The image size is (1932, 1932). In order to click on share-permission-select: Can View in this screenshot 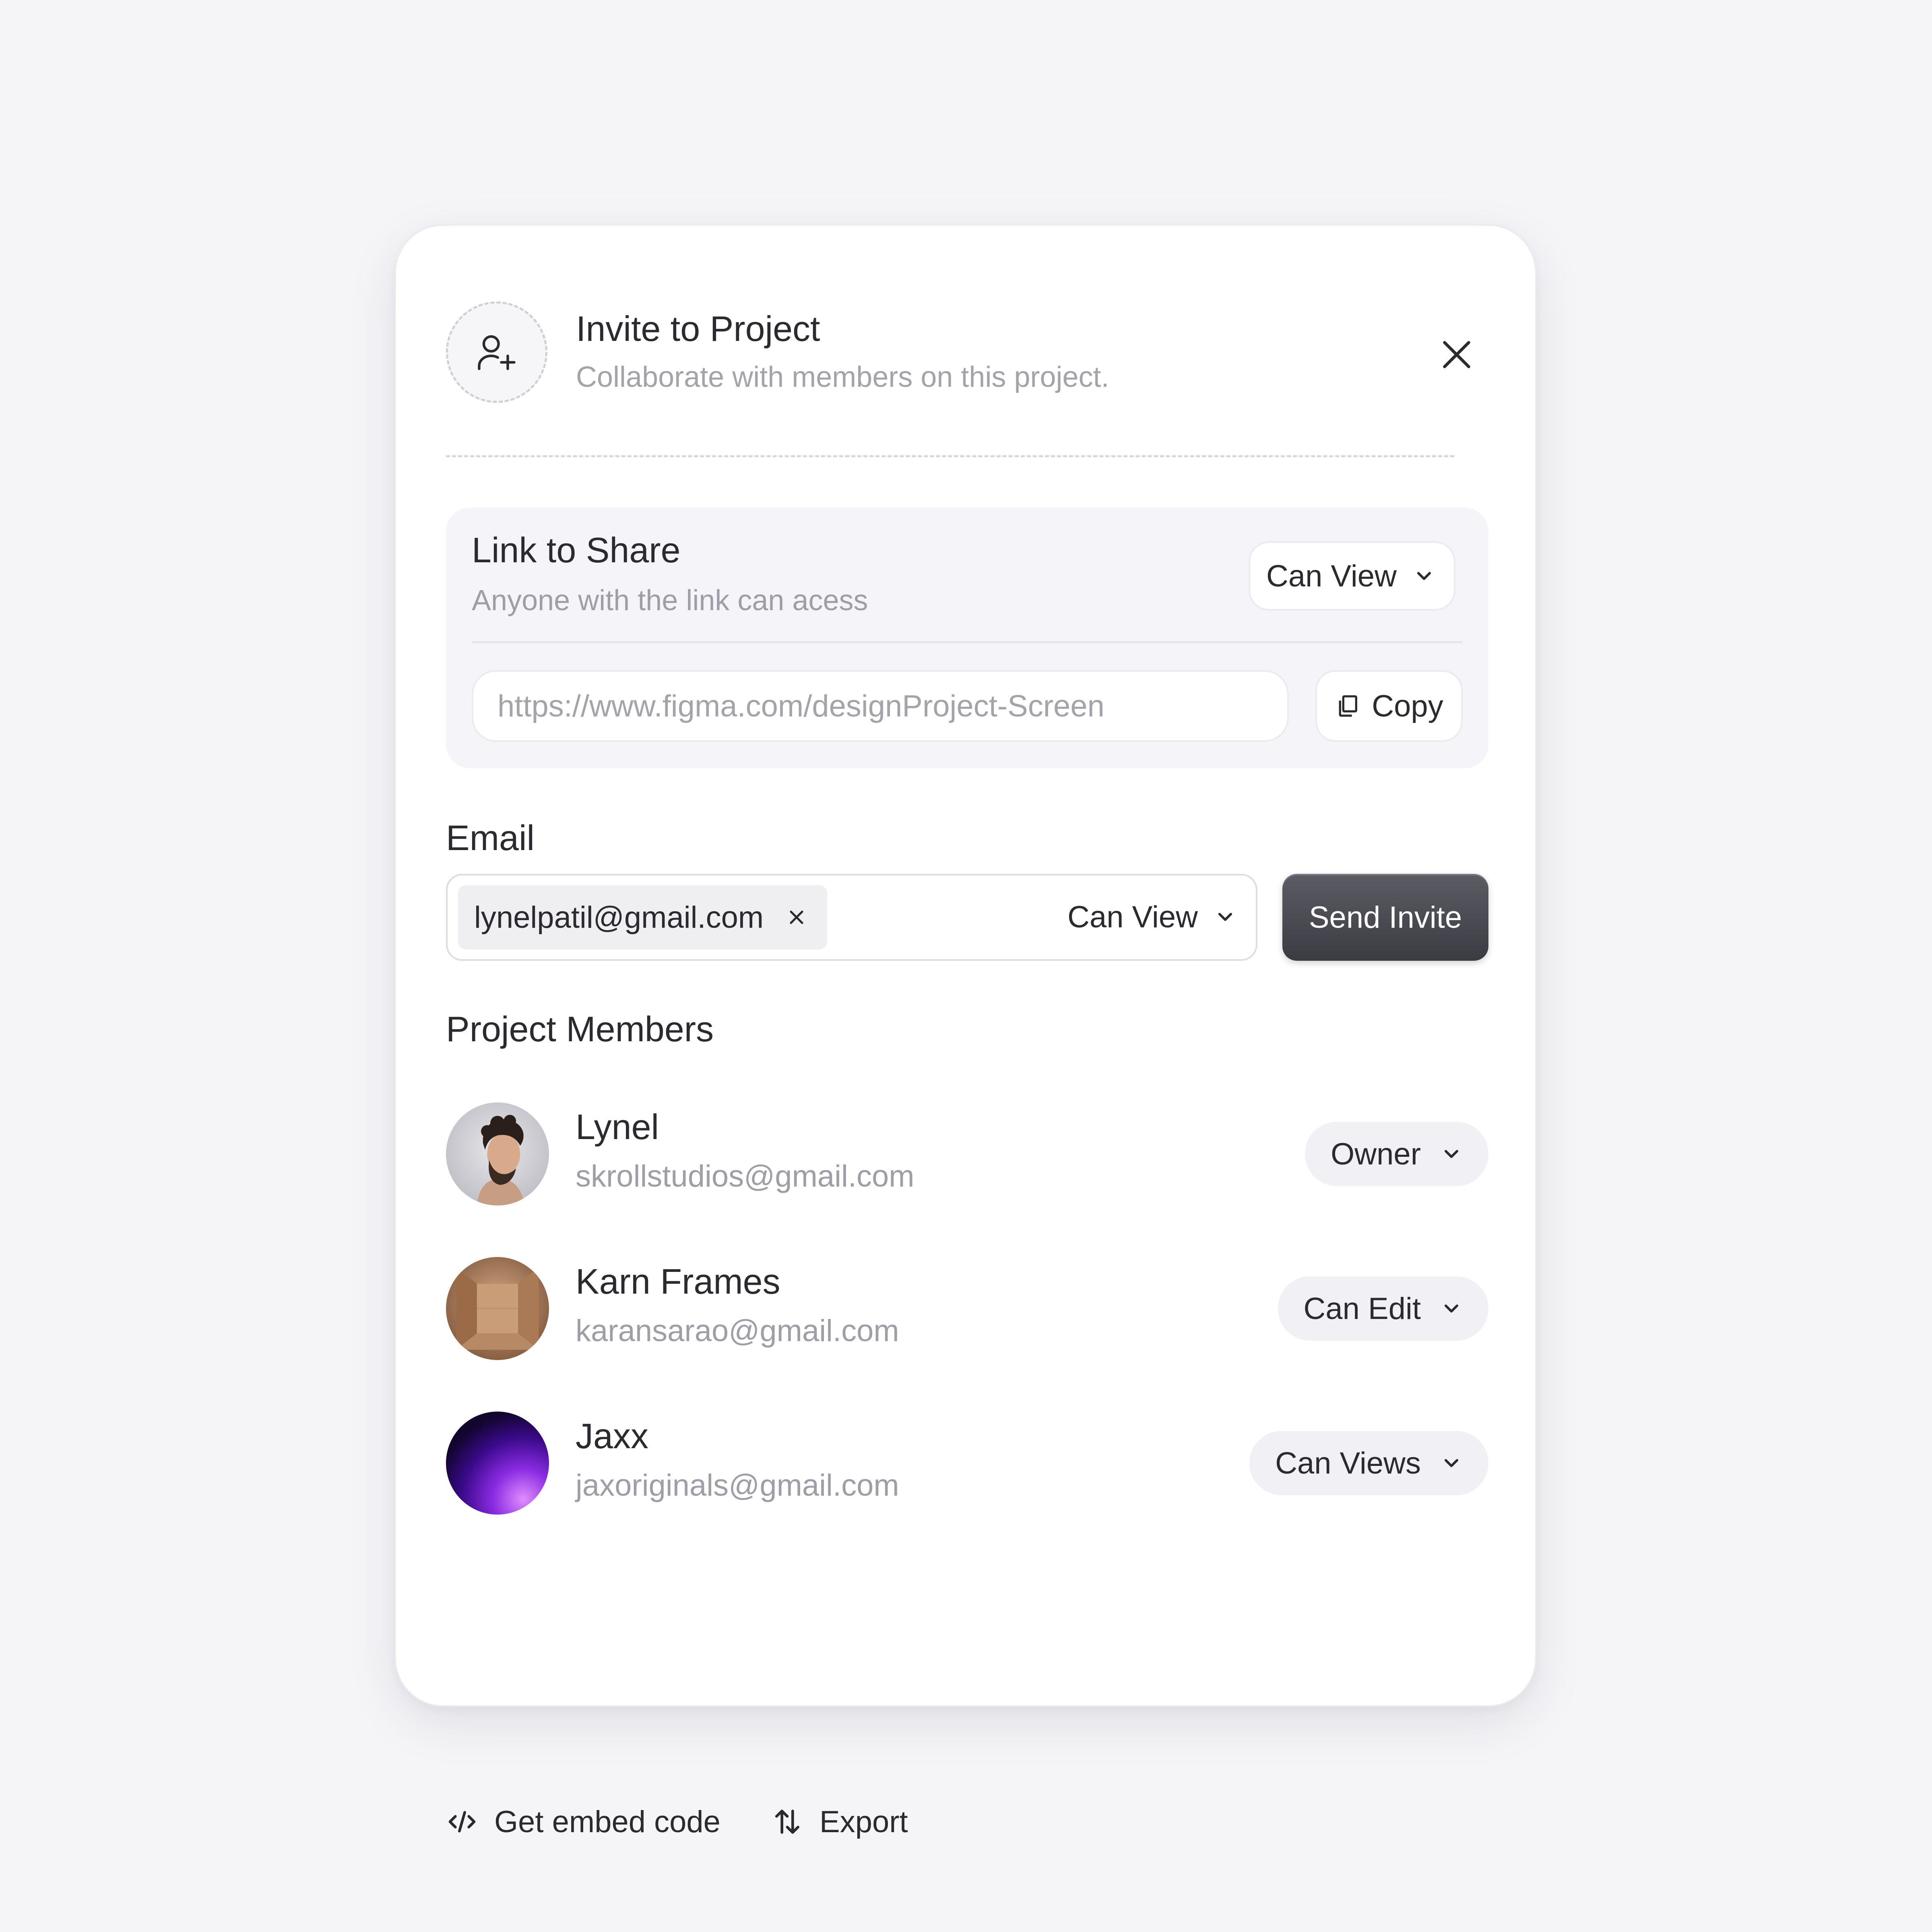, I will do `click(1352, 576)`.